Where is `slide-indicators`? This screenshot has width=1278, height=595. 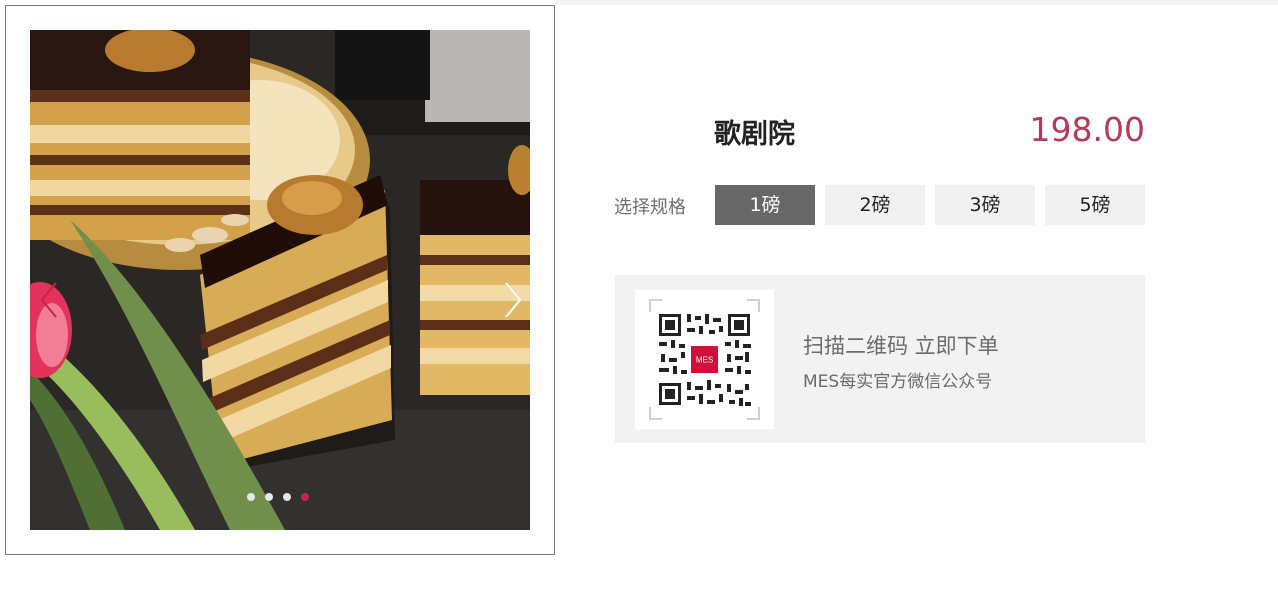 slide-indicators is located at coordinates (278, 497).